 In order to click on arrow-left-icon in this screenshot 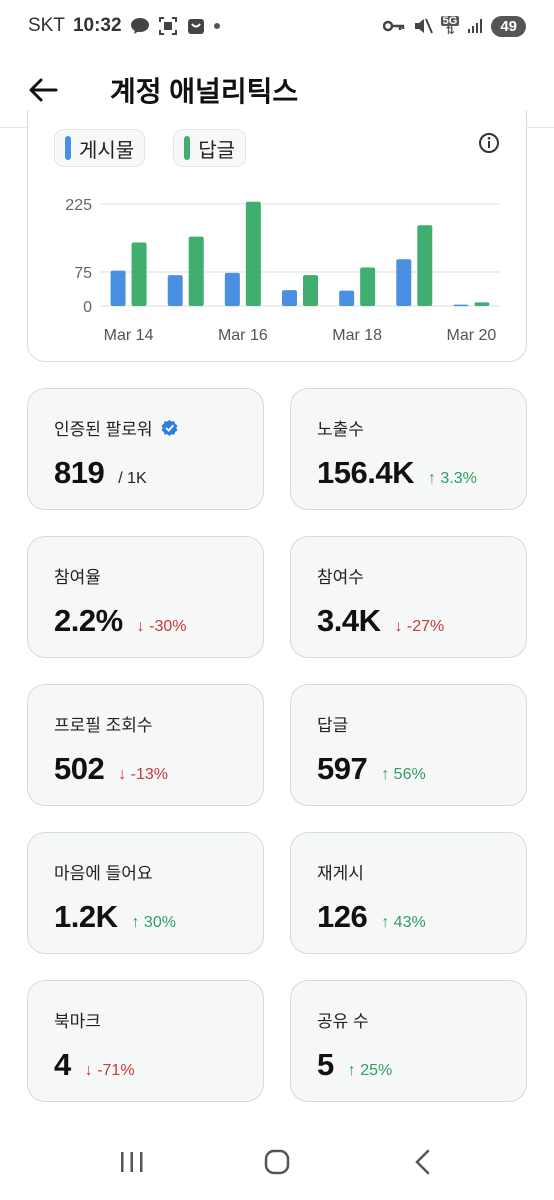, I will do `click(43, 89)`.